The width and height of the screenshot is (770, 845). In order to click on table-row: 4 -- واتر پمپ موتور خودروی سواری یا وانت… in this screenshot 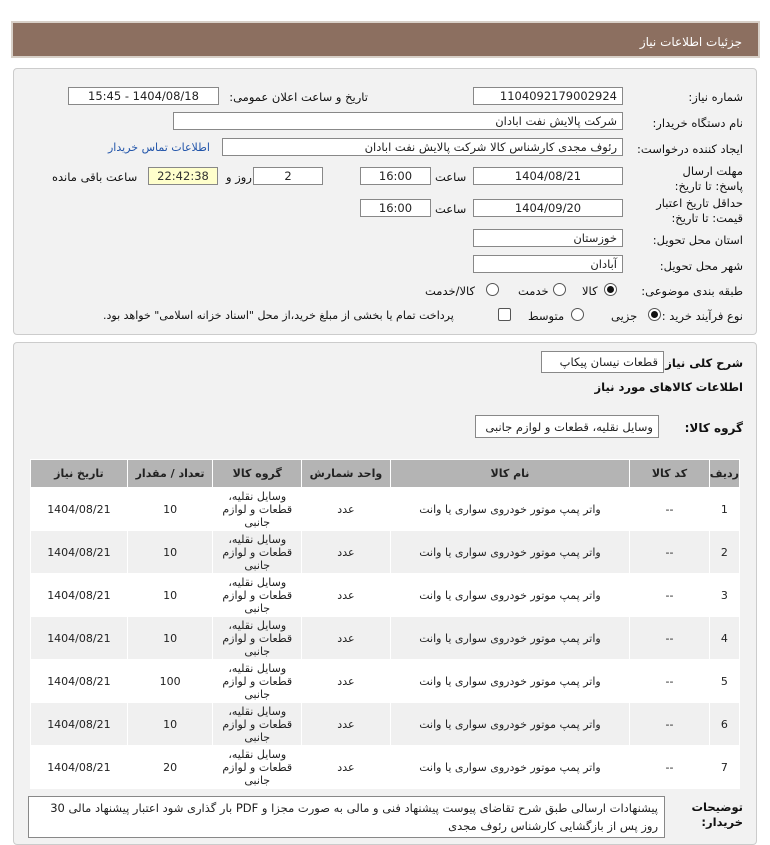, I will do `click(385, 638)`.